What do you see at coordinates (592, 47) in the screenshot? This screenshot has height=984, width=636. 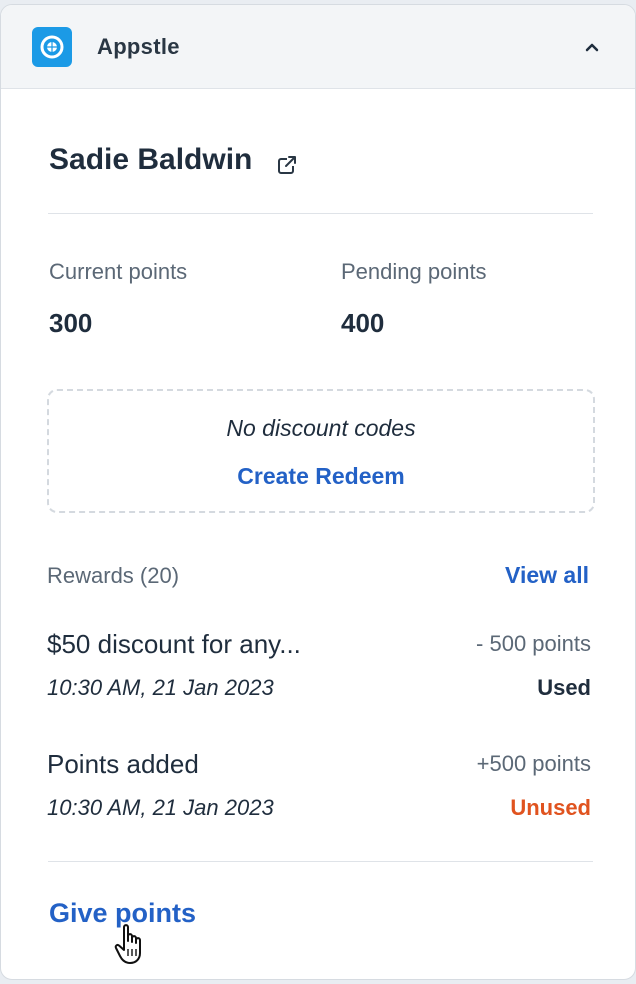 I see `chevron-up-icon` at bounding box center [592, 47].